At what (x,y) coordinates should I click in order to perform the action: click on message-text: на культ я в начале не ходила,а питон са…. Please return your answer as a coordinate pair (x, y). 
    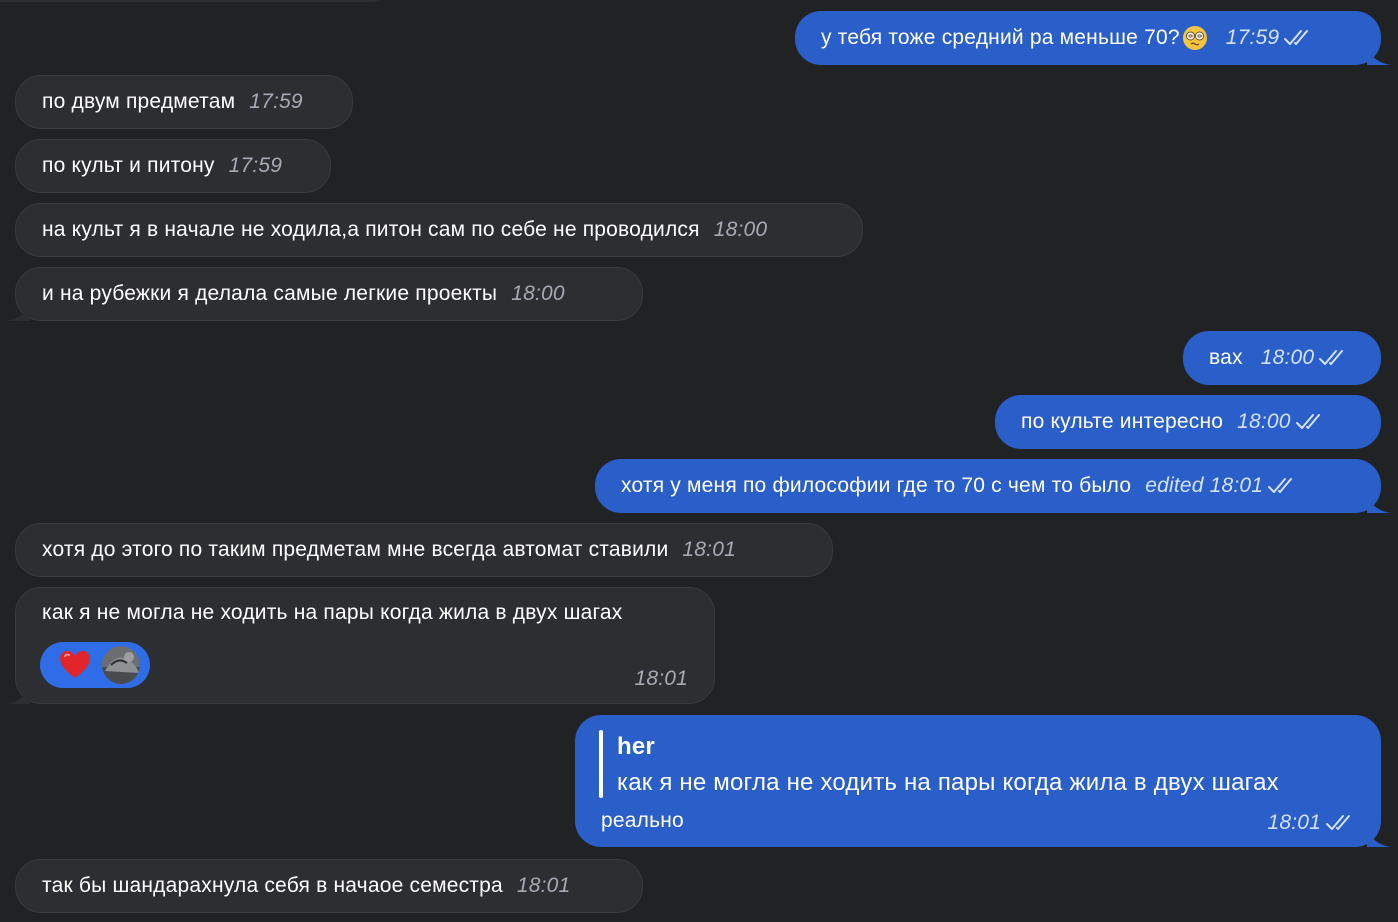
    Looking at the image, I should click on (371, 229).